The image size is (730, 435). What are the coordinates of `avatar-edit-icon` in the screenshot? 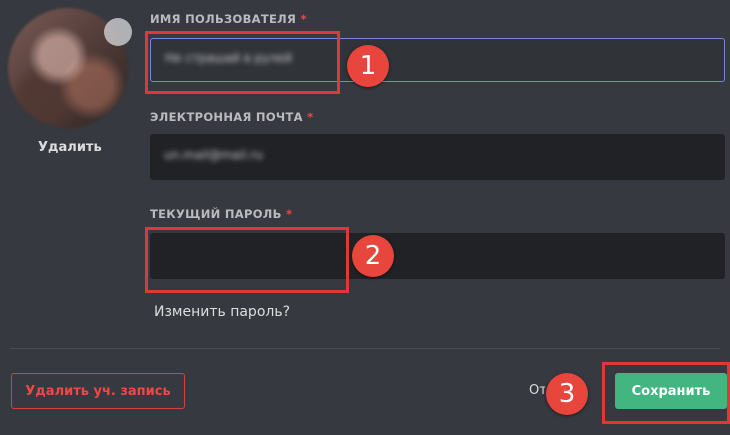 It's located at (118, 32).